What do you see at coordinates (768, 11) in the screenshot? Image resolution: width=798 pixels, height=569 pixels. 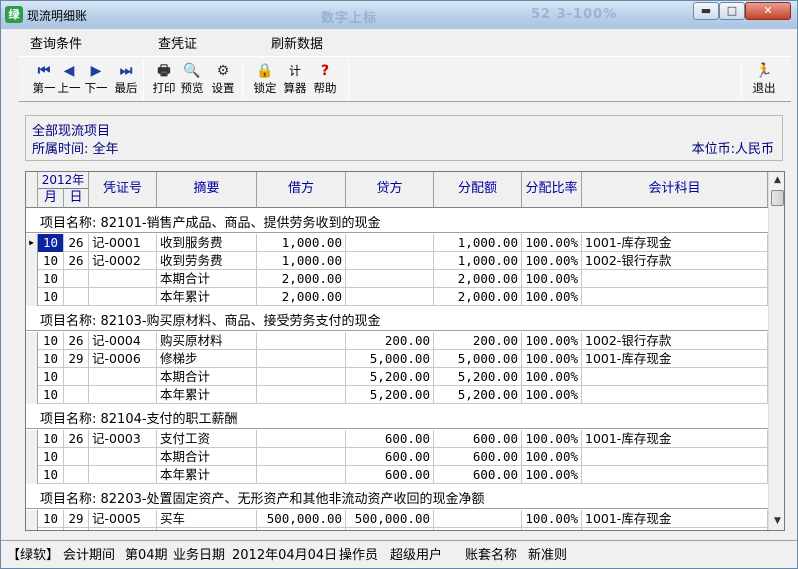 I see `close-button: ✕` at bounding box center [768, 11].